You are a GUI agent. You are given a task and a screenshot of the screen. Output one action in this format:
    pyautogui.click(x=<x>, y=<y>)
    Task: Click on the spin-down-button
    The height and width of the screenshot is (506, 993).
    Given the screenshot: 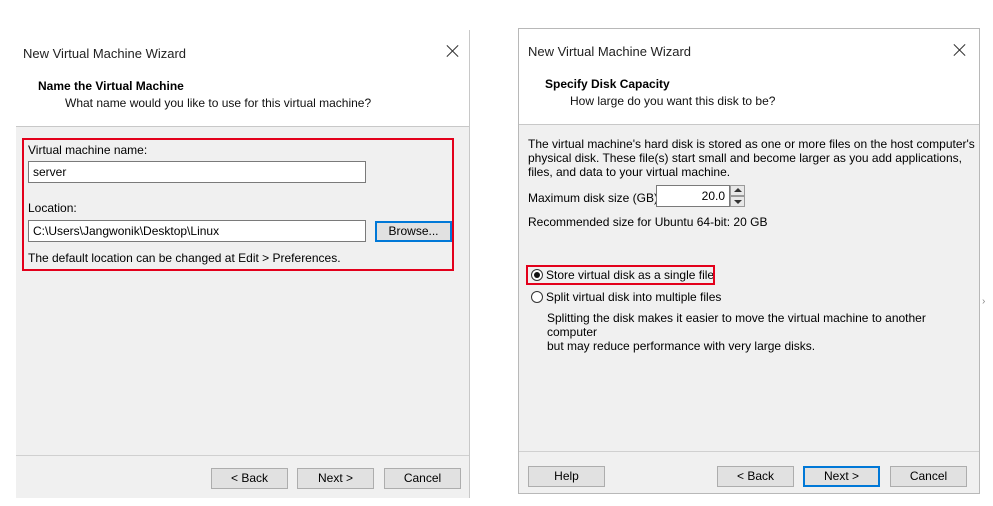 What is the action you would take?
    pyautogui.click(x=737, y=201)
    